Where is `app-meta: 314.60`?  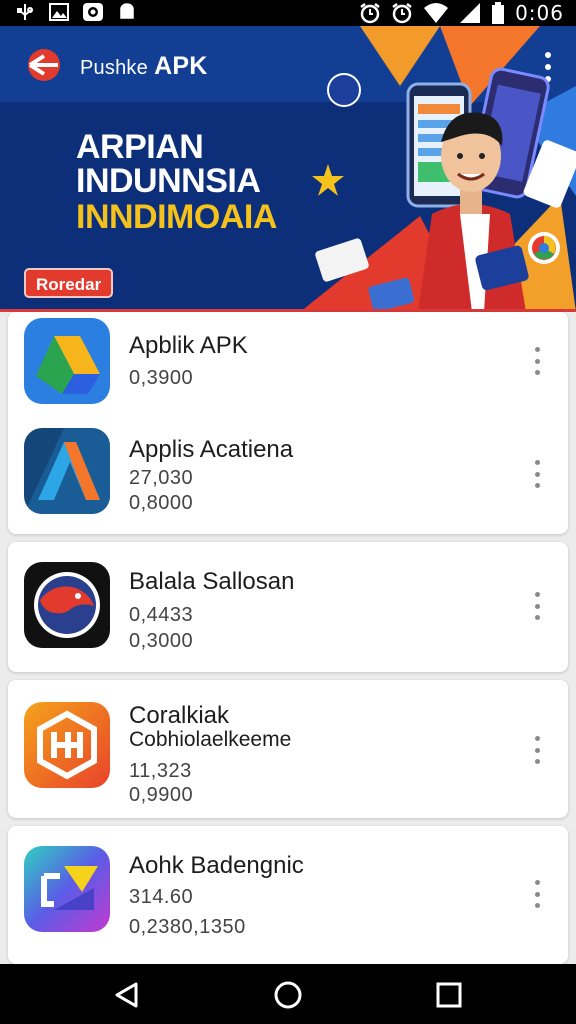 app-meta: 314.60 is located at coordinates (161, 897).